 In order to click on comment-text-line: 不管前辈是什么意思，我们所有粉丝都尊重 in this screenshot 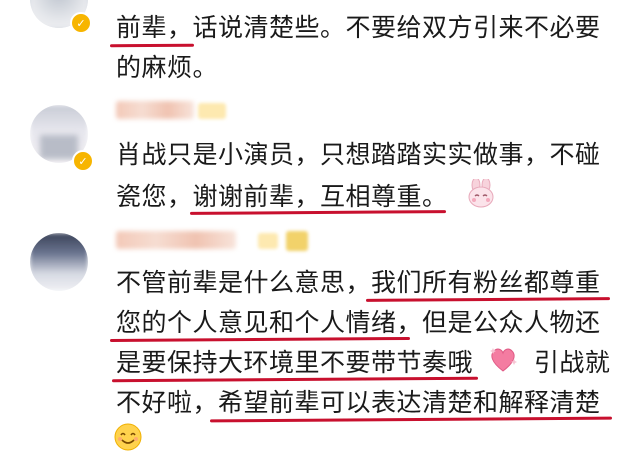, I will do `click(358, 282)`.